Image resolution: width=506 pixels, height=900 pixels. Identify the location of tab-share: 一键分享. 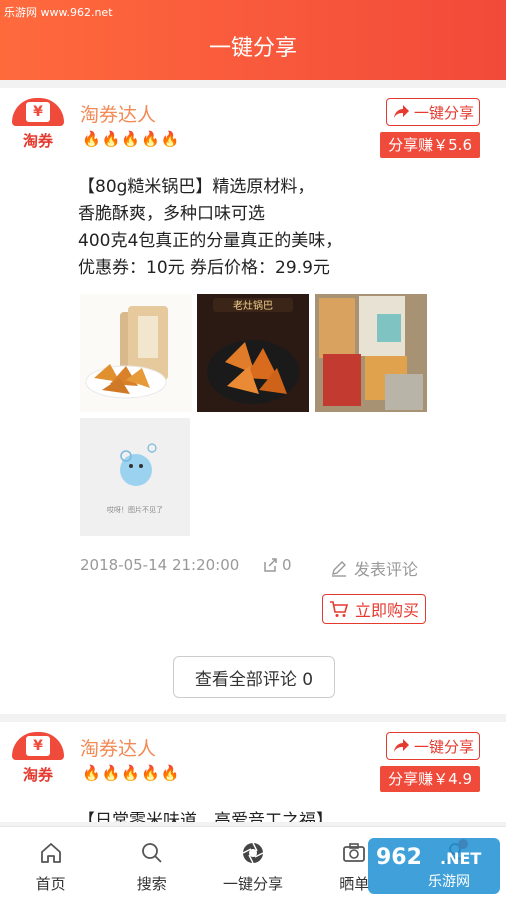
(252, 863).